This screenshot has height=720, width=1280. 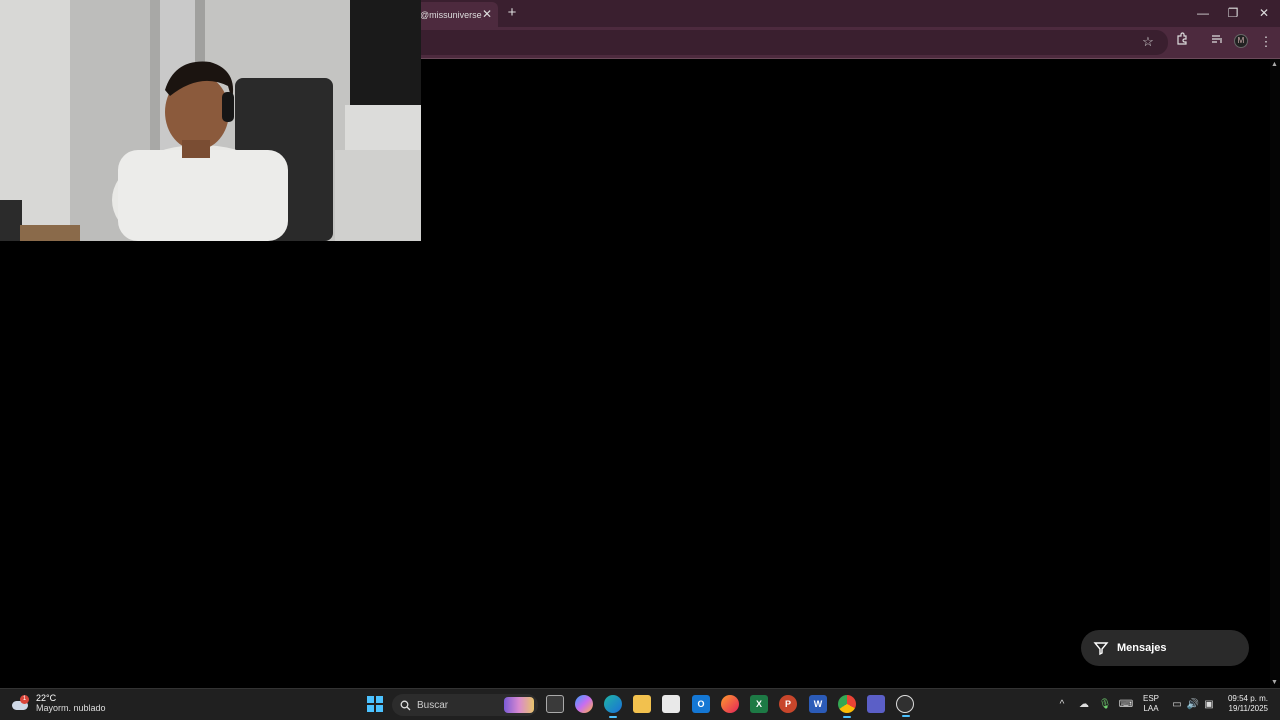 What do you see at coordinates (1247, 698) in the screenshot?
I see `clock-time: 09:54 p. m.` at bounding box center [1247, 698].